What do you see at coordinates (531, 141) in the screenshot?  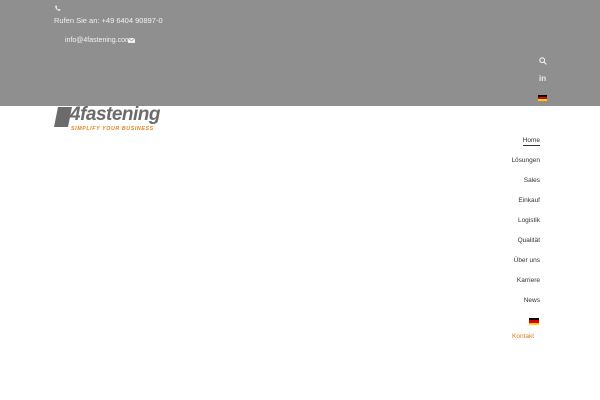 I see `nav-item-home: Home` at bounding box center [531, 141].